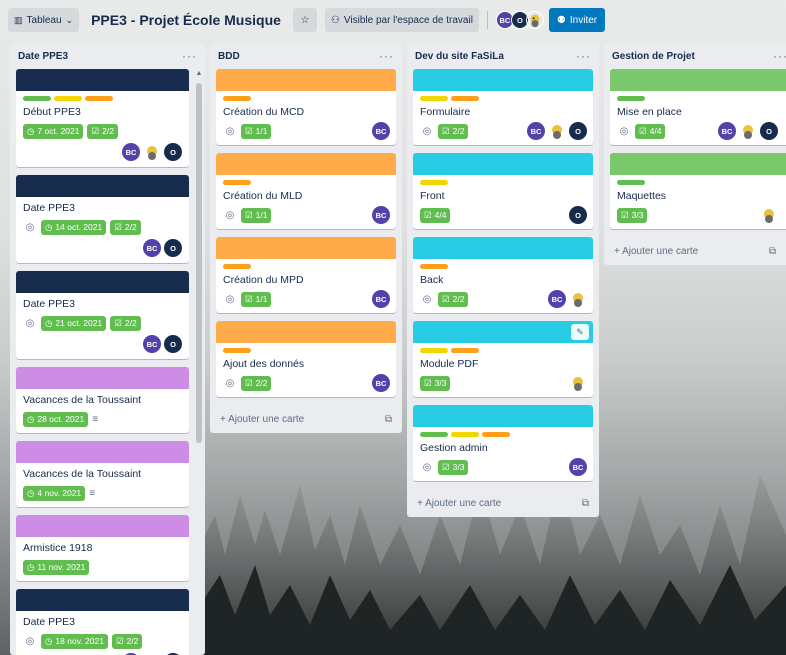  I want to click on card-title: Date PPE3, so click(49, 622).